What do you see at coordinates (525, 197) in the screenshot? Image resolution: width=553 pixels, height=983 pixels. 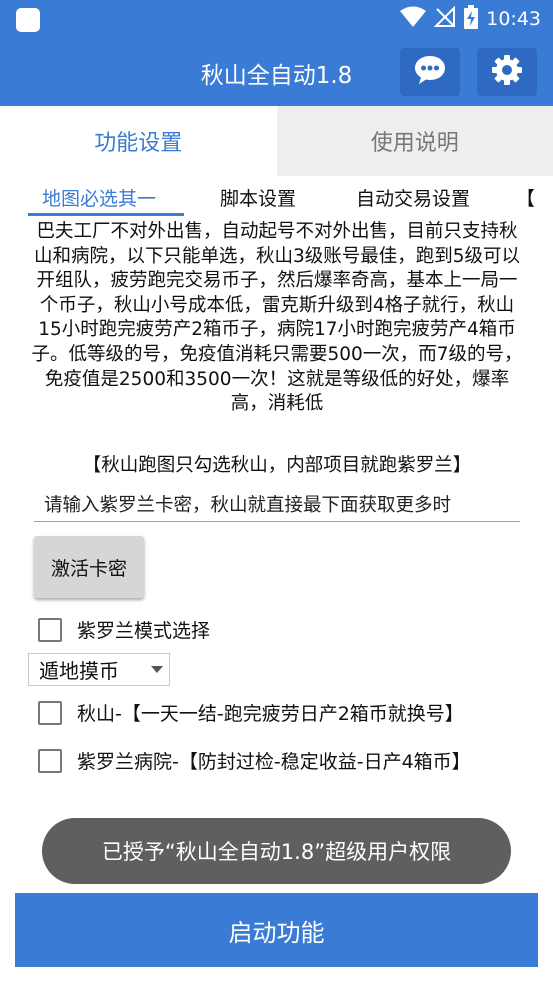 I see `subtab-overflow: 【` at bounding box center [525, 197].